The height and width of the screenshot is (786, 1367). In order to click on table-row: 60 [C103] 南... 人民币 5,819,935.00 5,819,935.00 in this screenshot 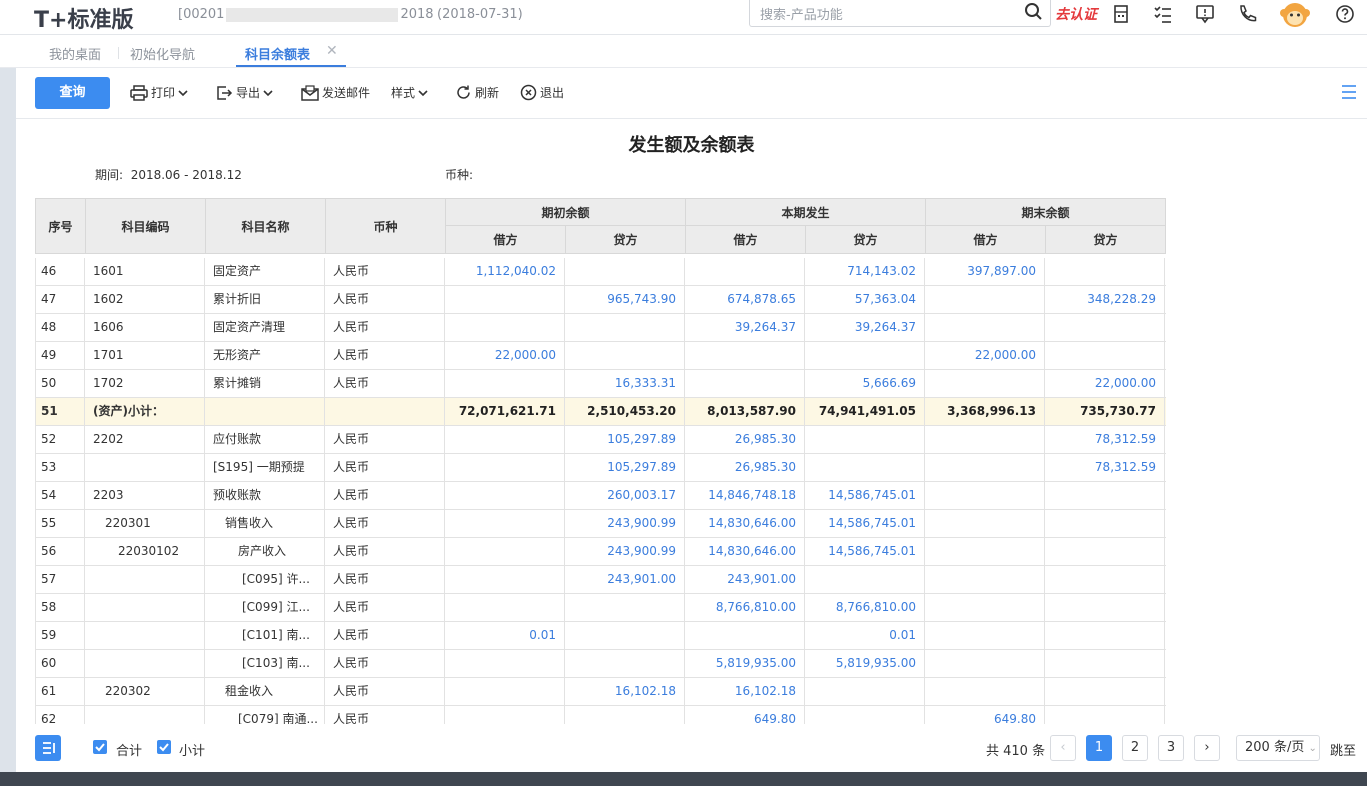, I will do `click(600, 664)`.